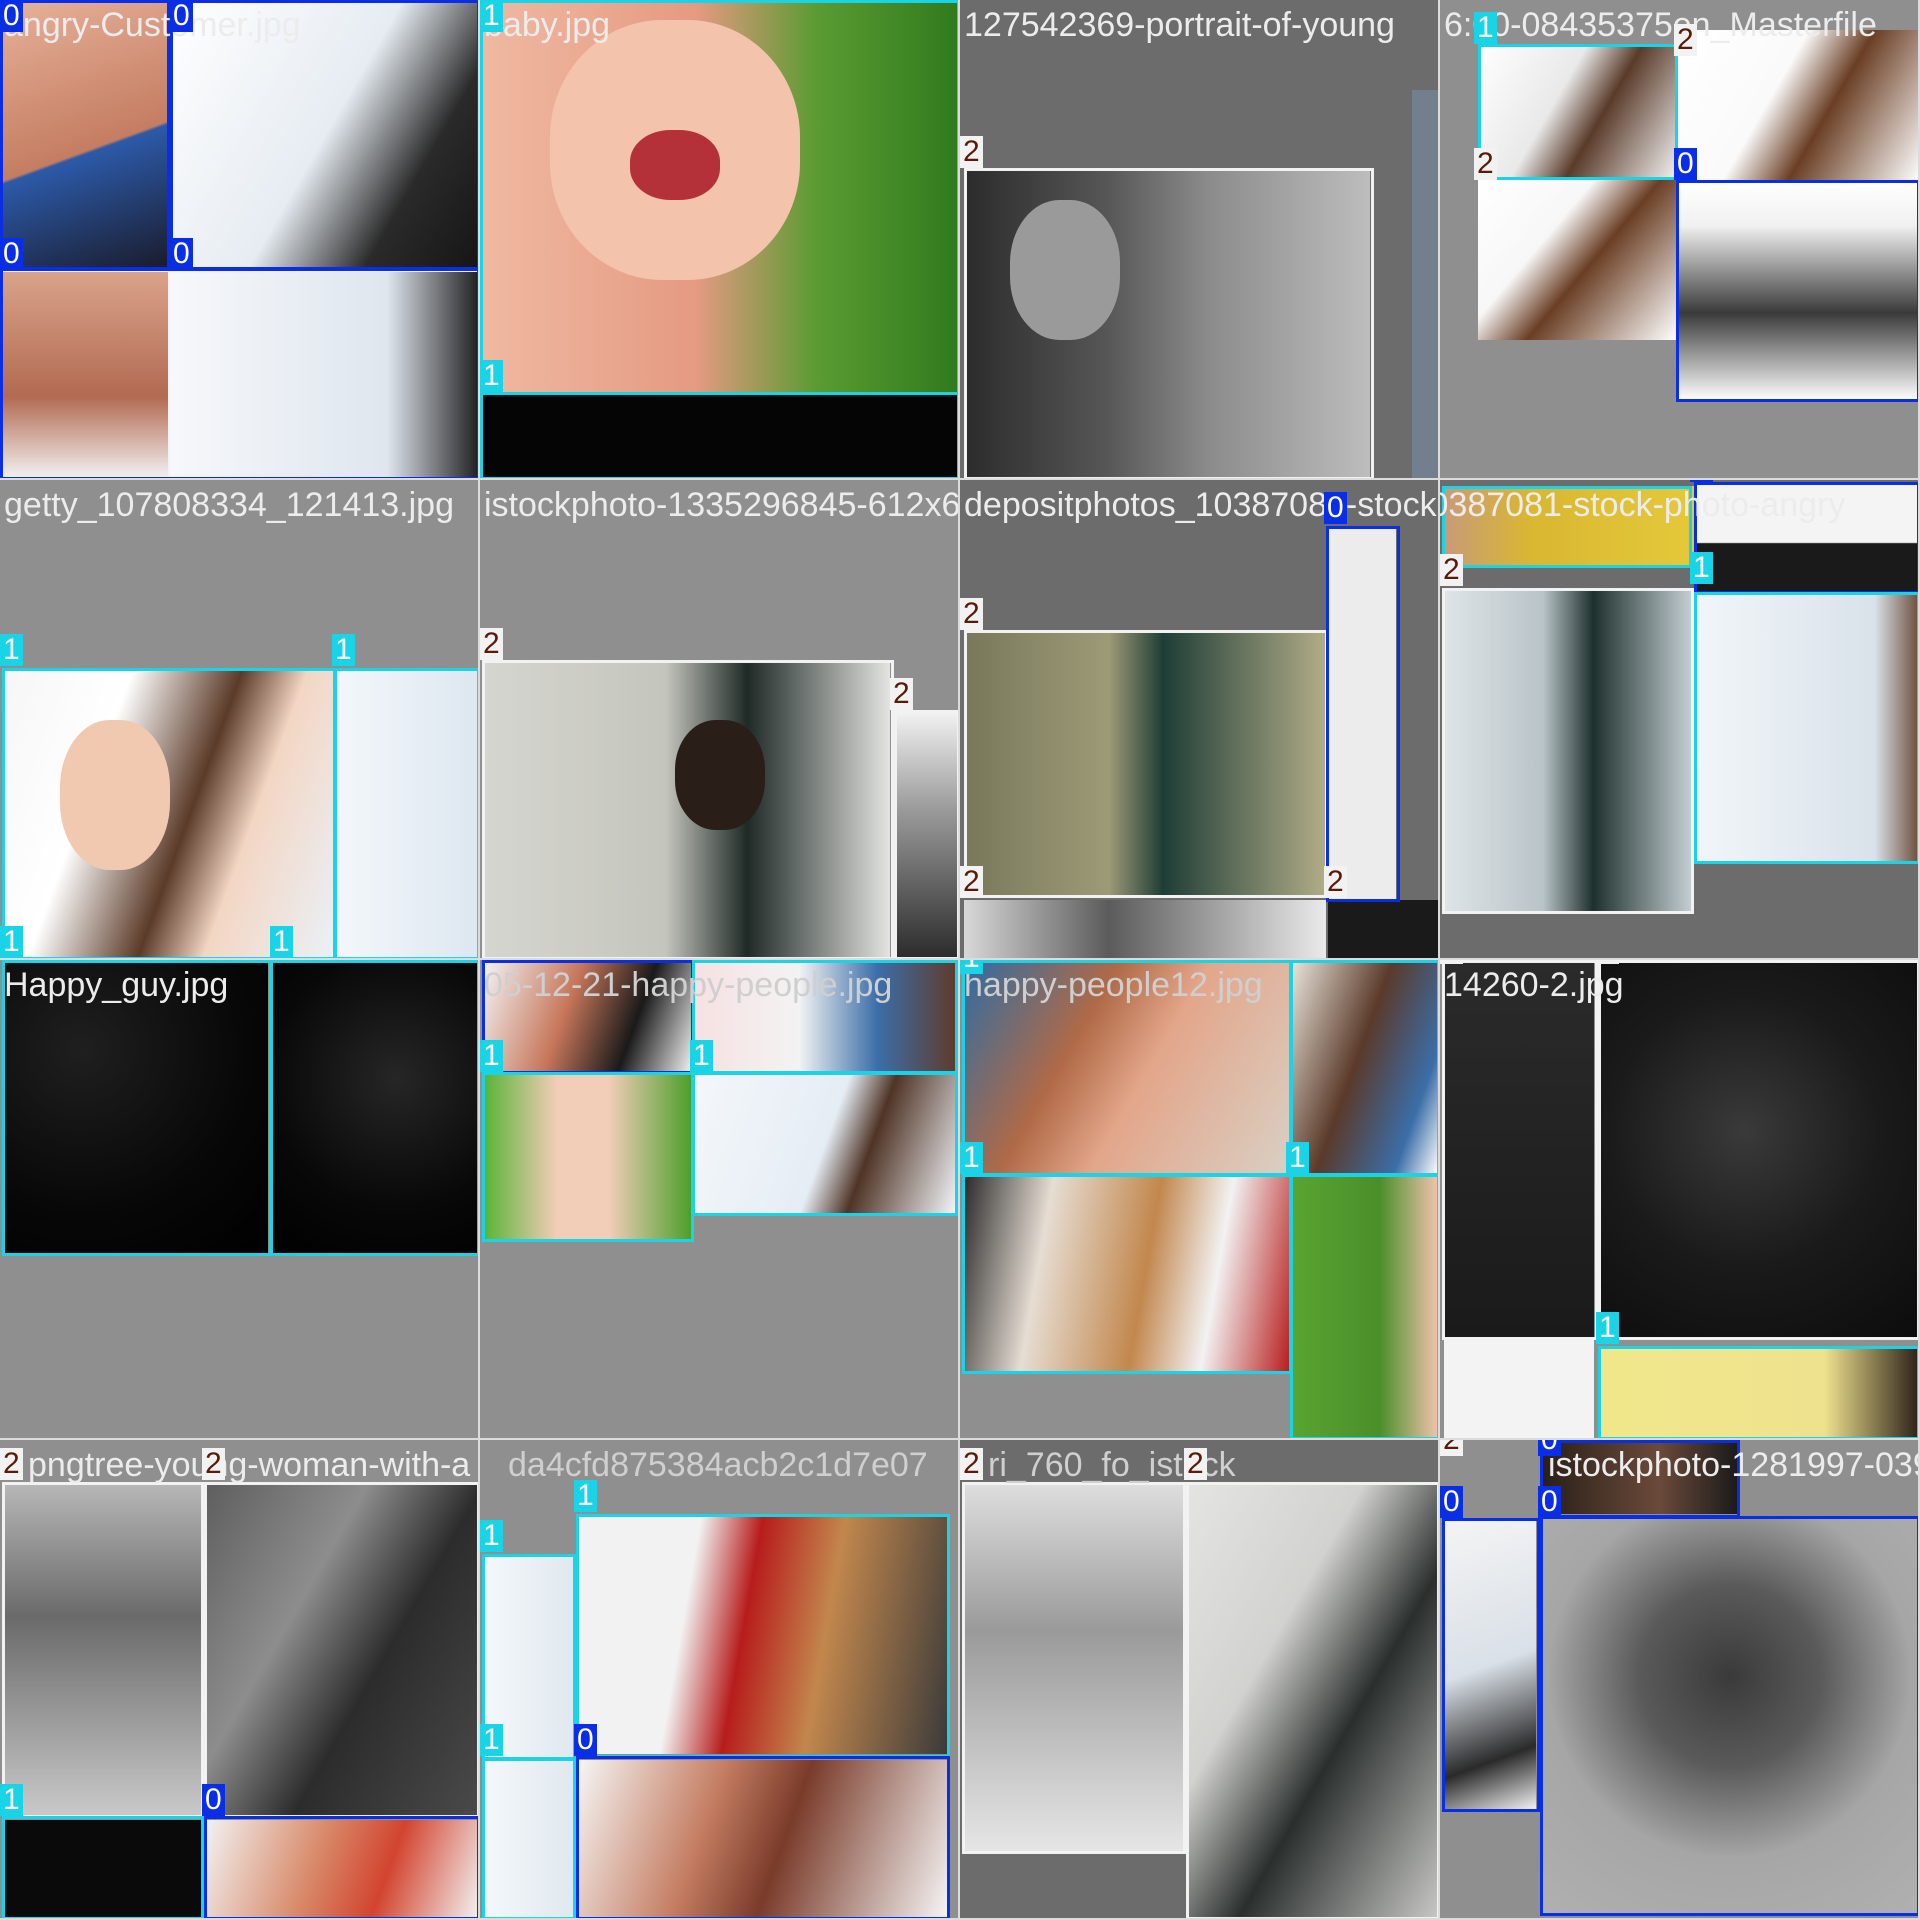 Image resolution: width=1920 pixels, height=1920 pixels. Describe the element at coordinates (1680, 1200) in the screenshot. I see `tile-14260-2: 2 2 1 14260-2.jpg` at that location.